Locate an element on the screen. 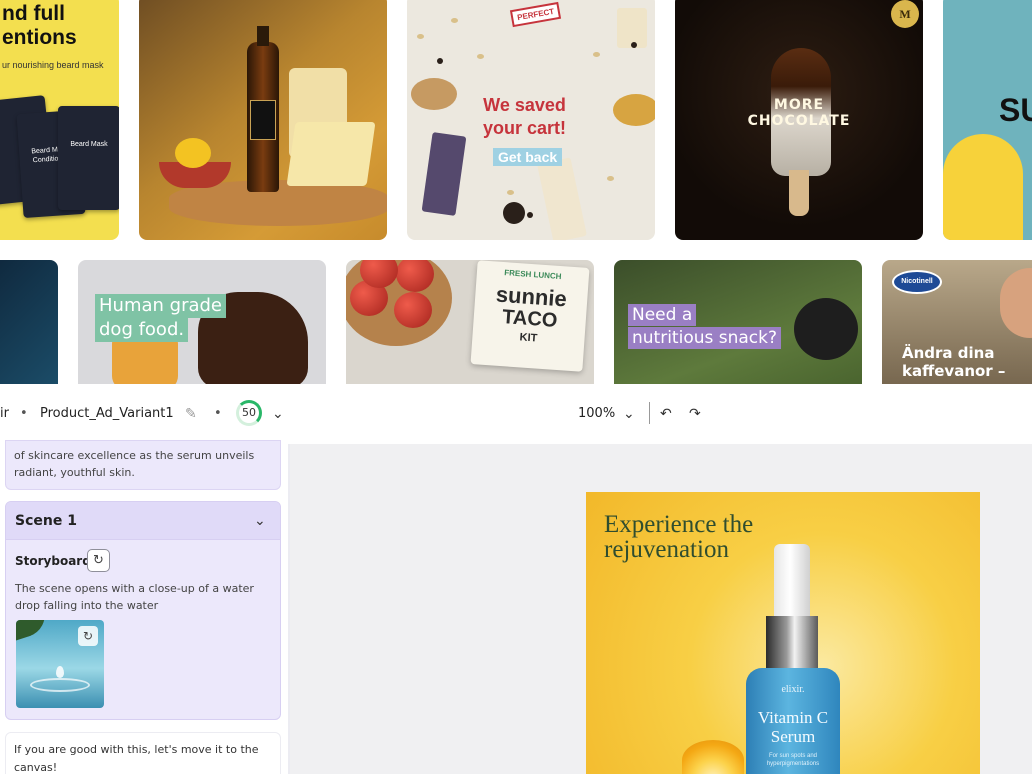  bottle-subtitle: For sun spots and hyperpigmentations is located at coordinates (793, 760).